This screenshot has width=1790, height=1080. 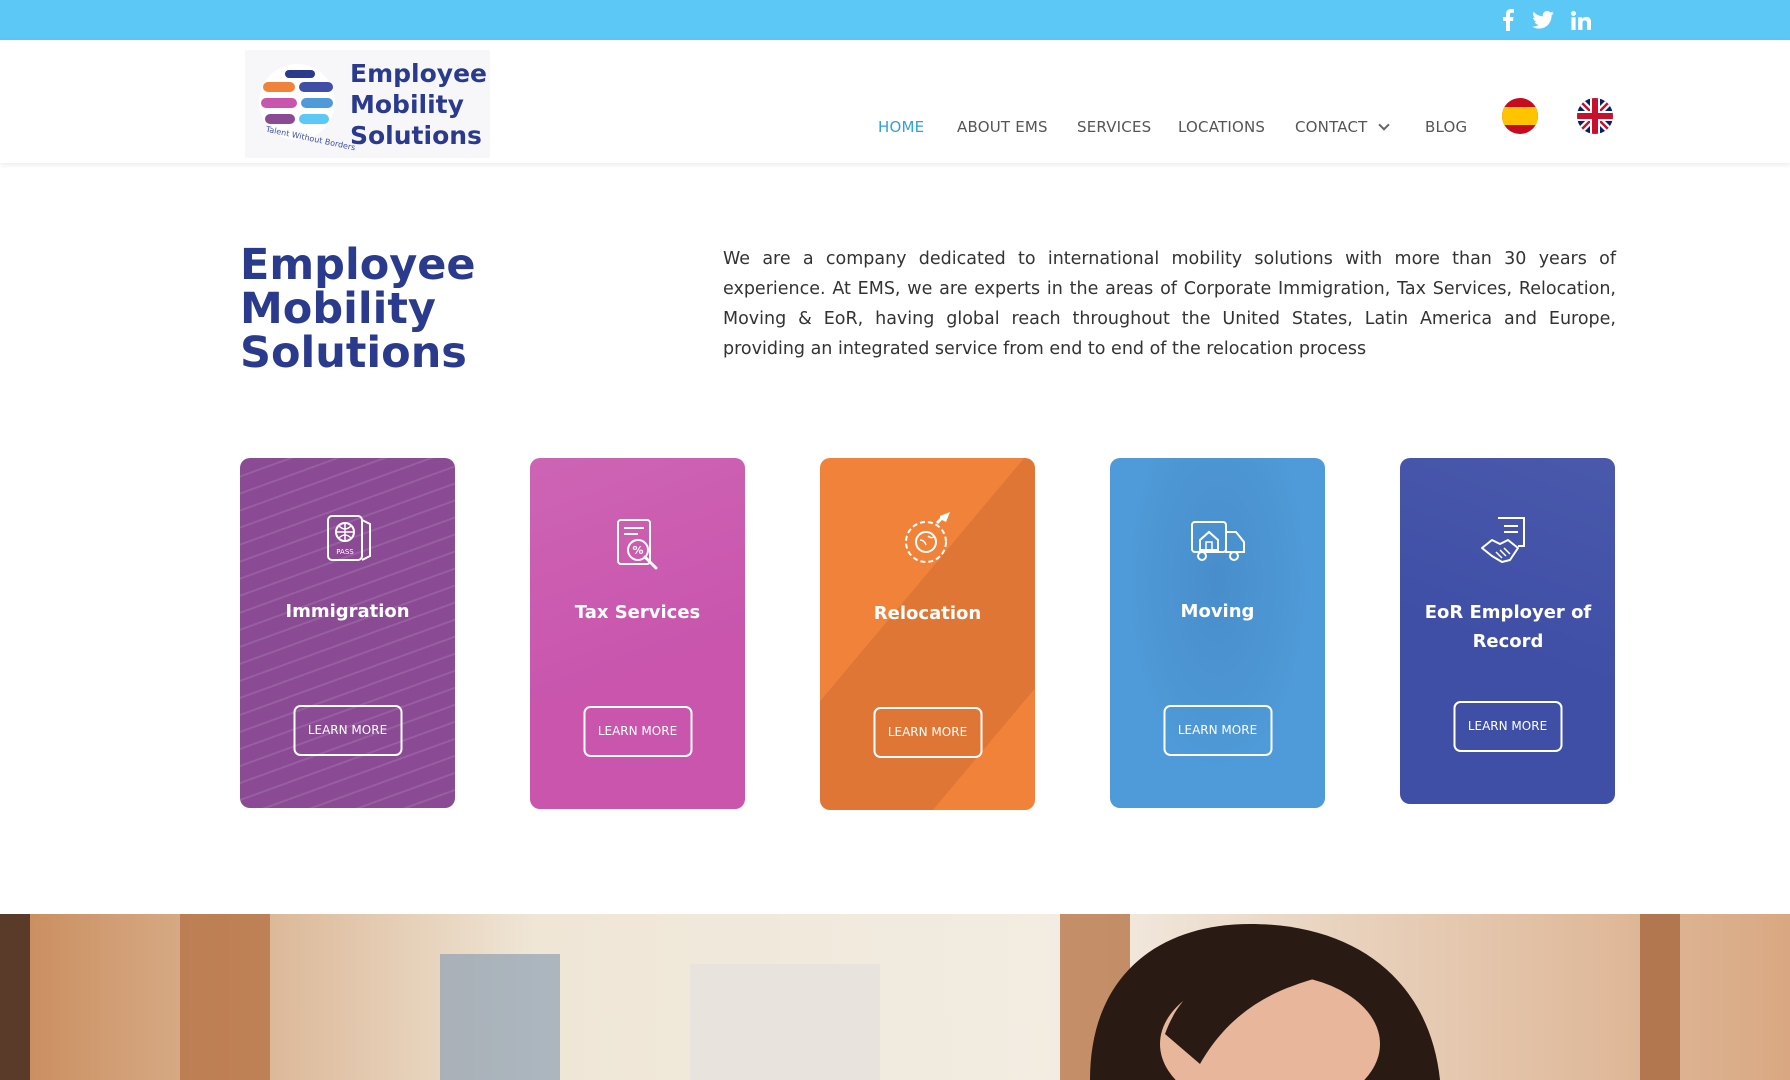 I want to click on logo-line-1: Employee, so click(x=418, y=73).